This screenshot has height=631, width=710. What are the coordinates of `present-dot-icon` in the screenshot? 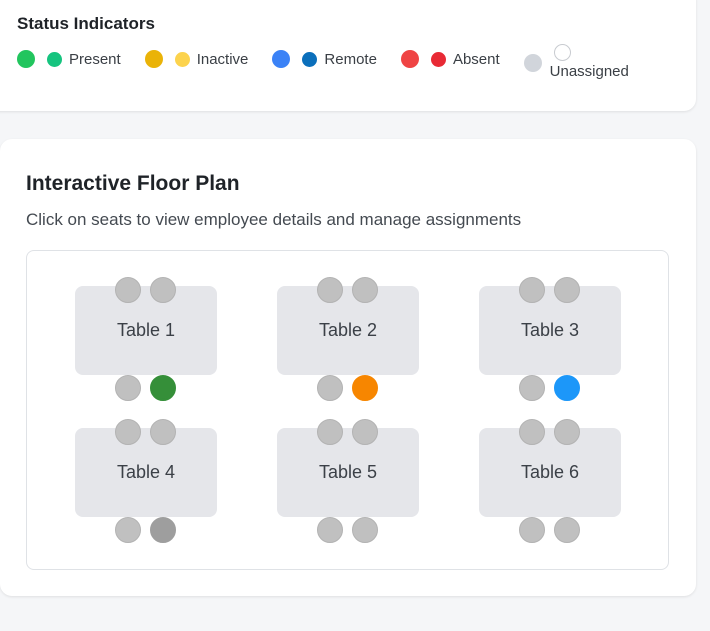 It's located at (26, 59).